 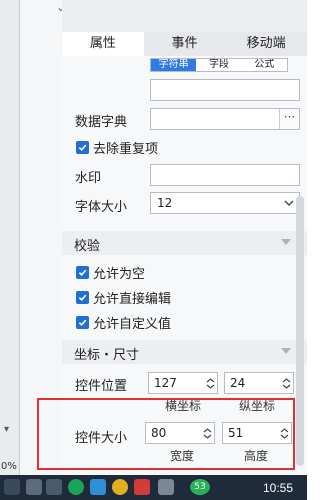 What do you see at coordinates (300, 331) in the screenshot?
I see `panel-scrollbar` at bounding box center [300, 331].